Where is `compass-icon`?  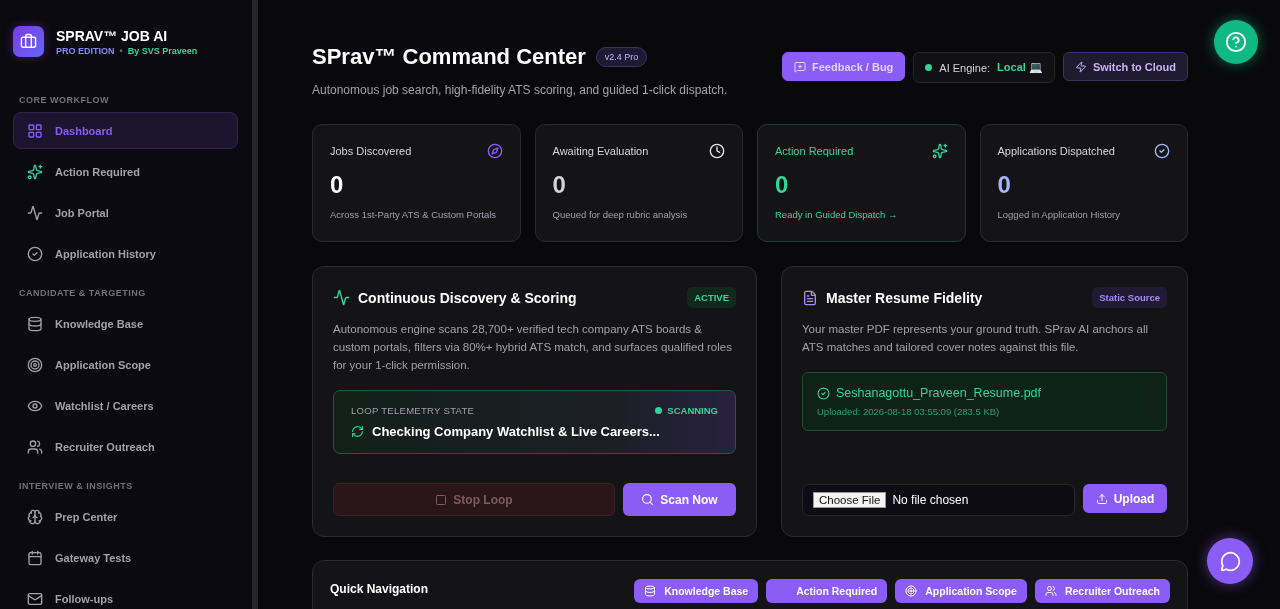 compass-icon is located at coordinates (494, 151).